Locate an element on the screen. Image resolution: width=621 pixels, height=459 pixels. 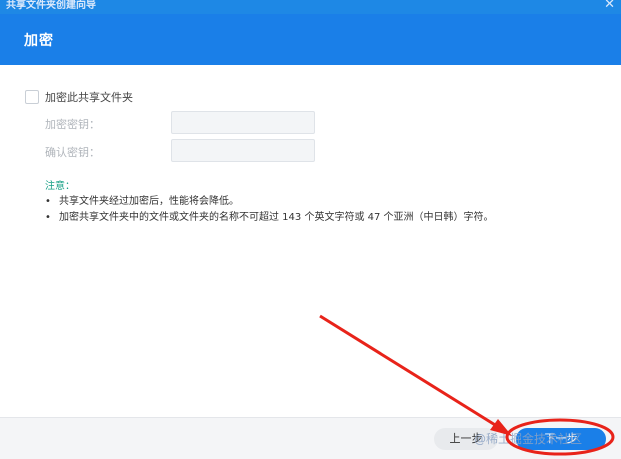
note-title: 注意： is located at coordinates (60, 186).